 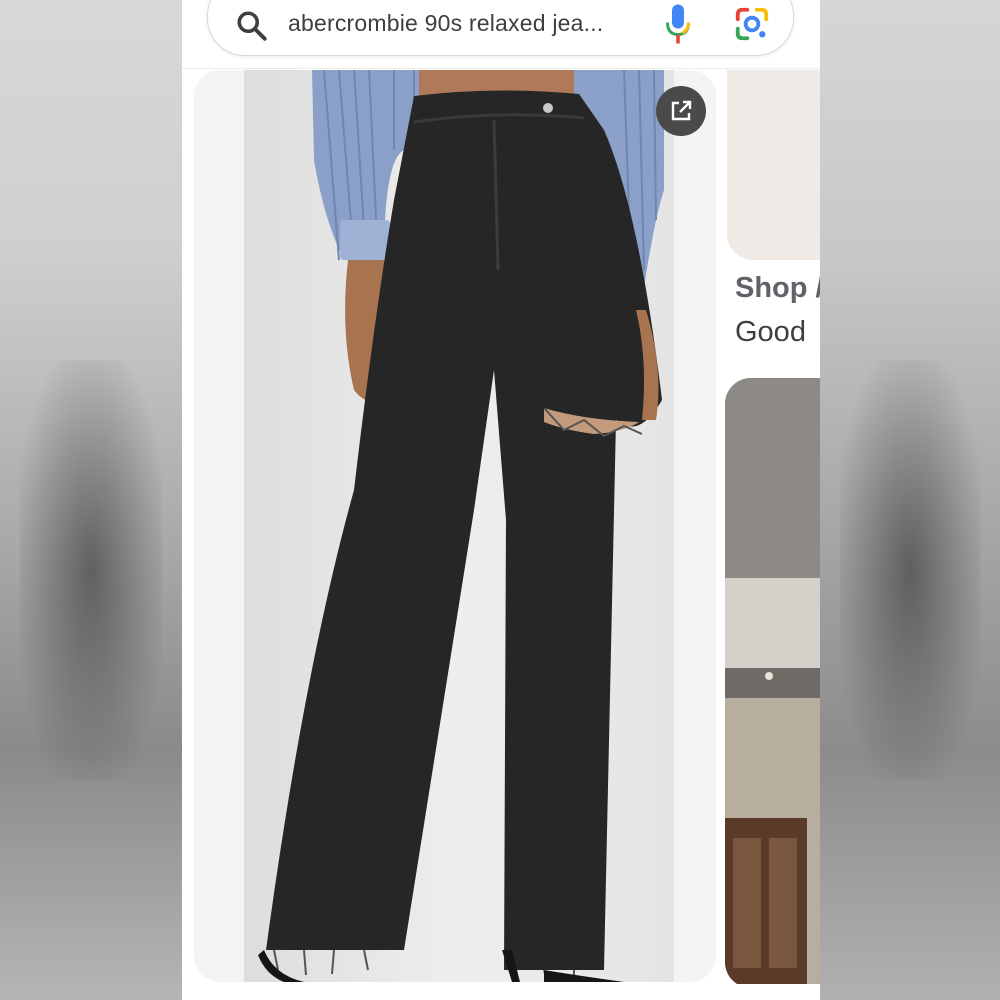 I want to click on google-lens-icon, so click(x=752, y=24).